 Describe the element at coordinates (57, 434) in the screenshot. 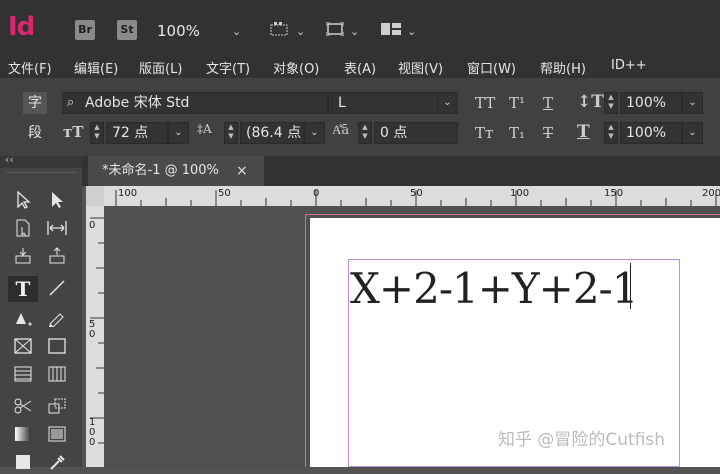

I see `gradient-feather-tool-icon` at that location.